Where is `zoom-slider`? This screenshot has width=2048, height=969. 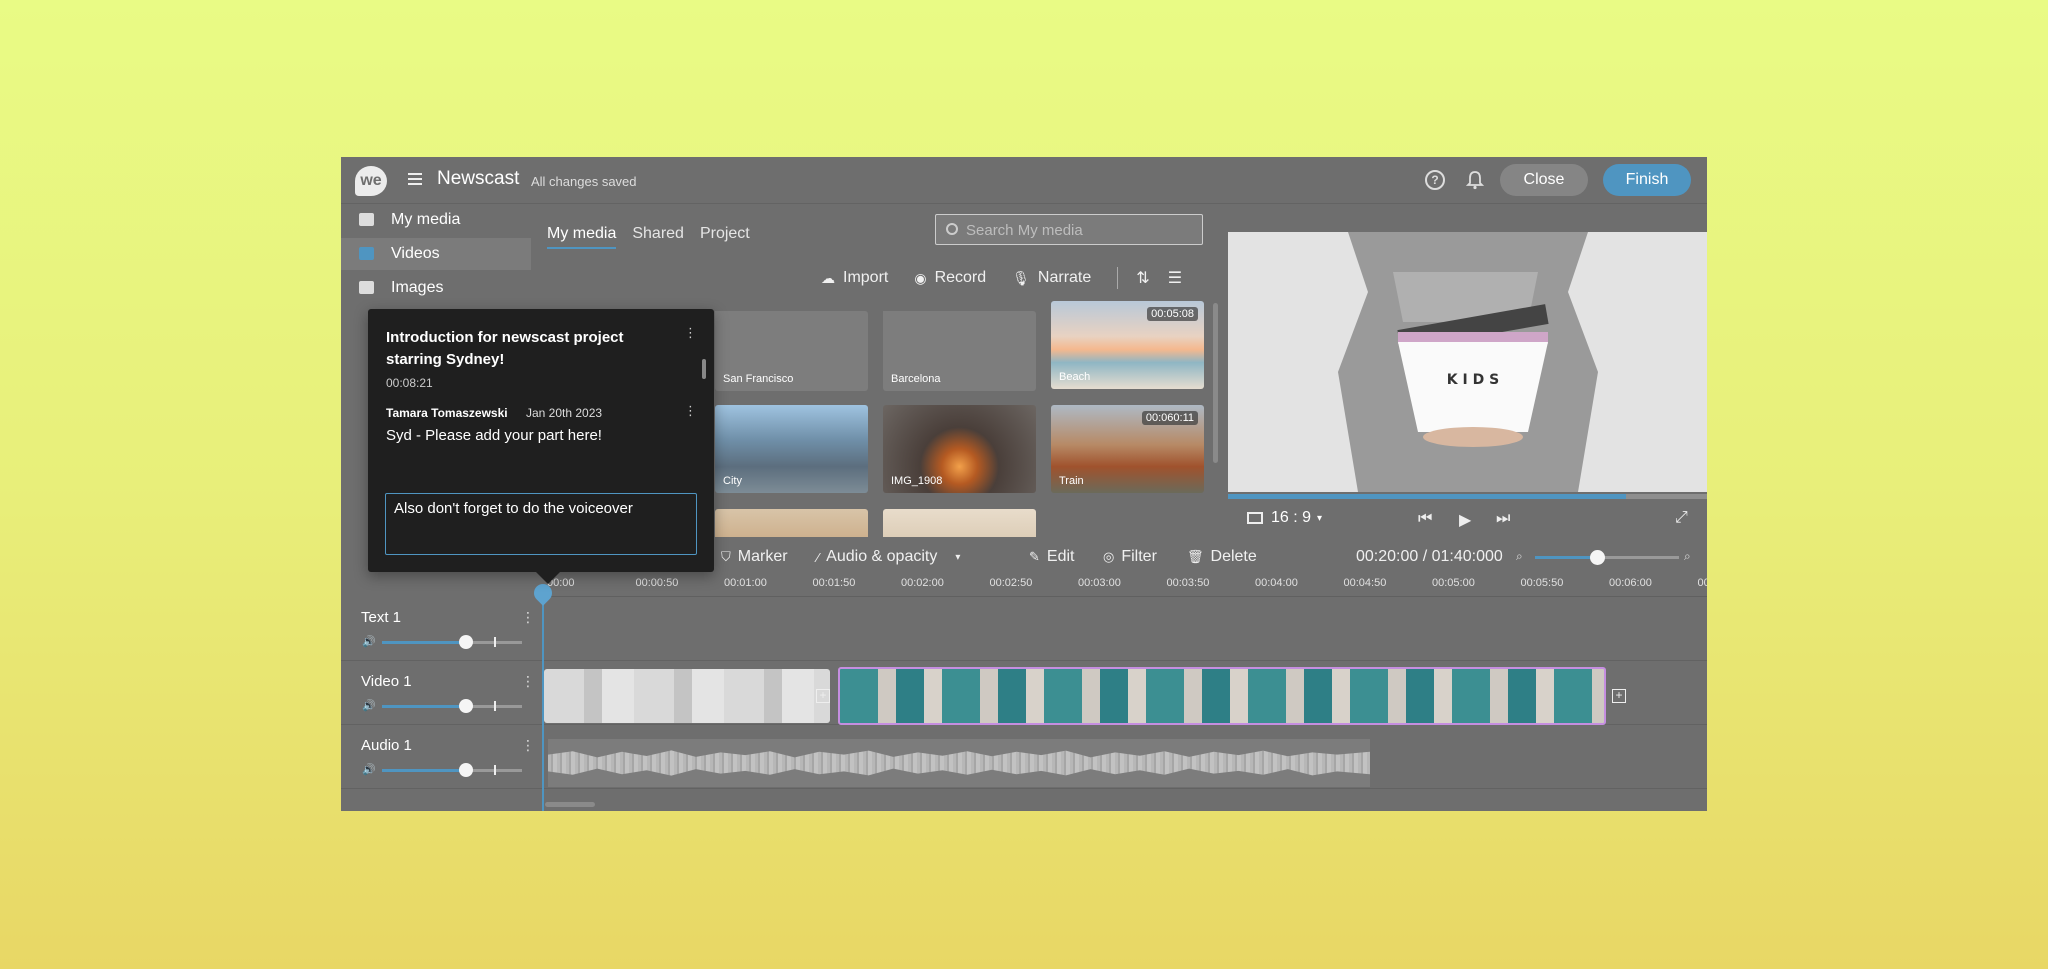 zoom-slider is located at coordinates (1607, 557).